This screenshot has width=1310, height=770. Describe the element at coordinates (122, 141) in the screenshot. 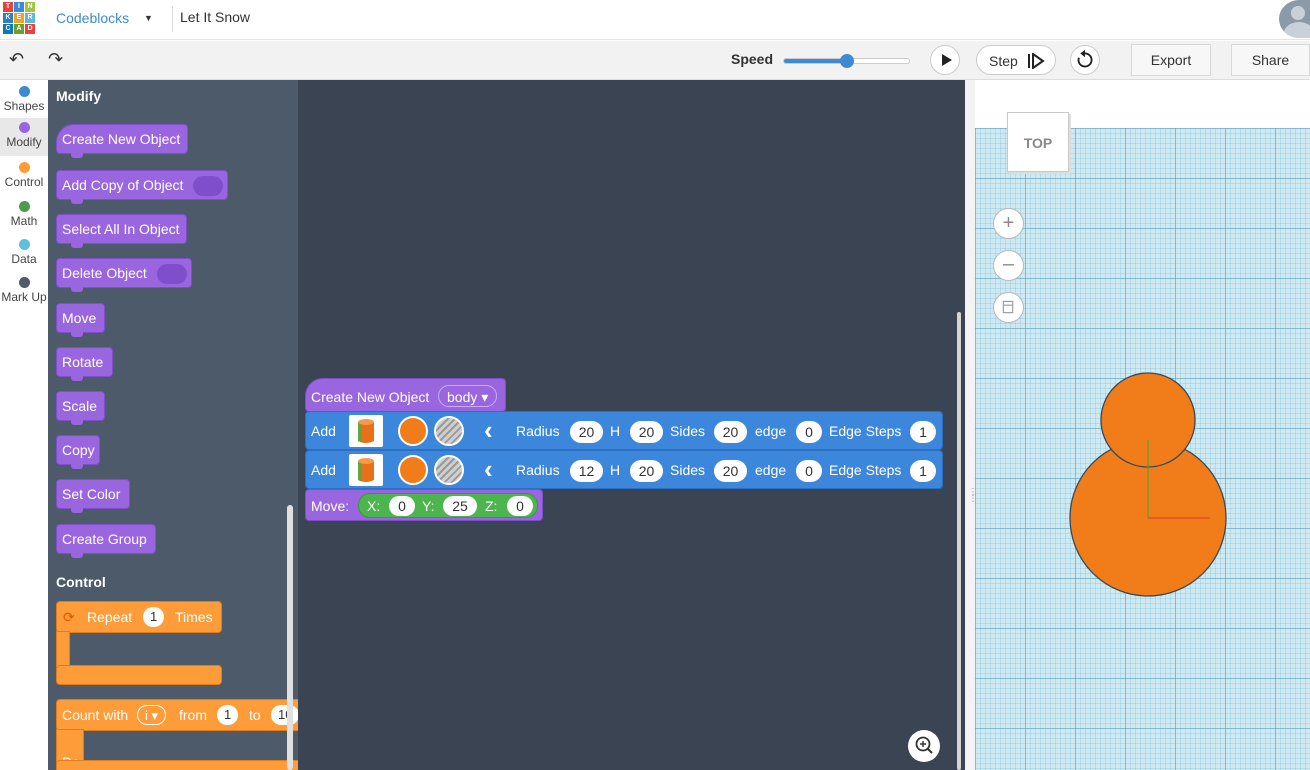

I see `block-create-new-object: Create New Object` at that location.